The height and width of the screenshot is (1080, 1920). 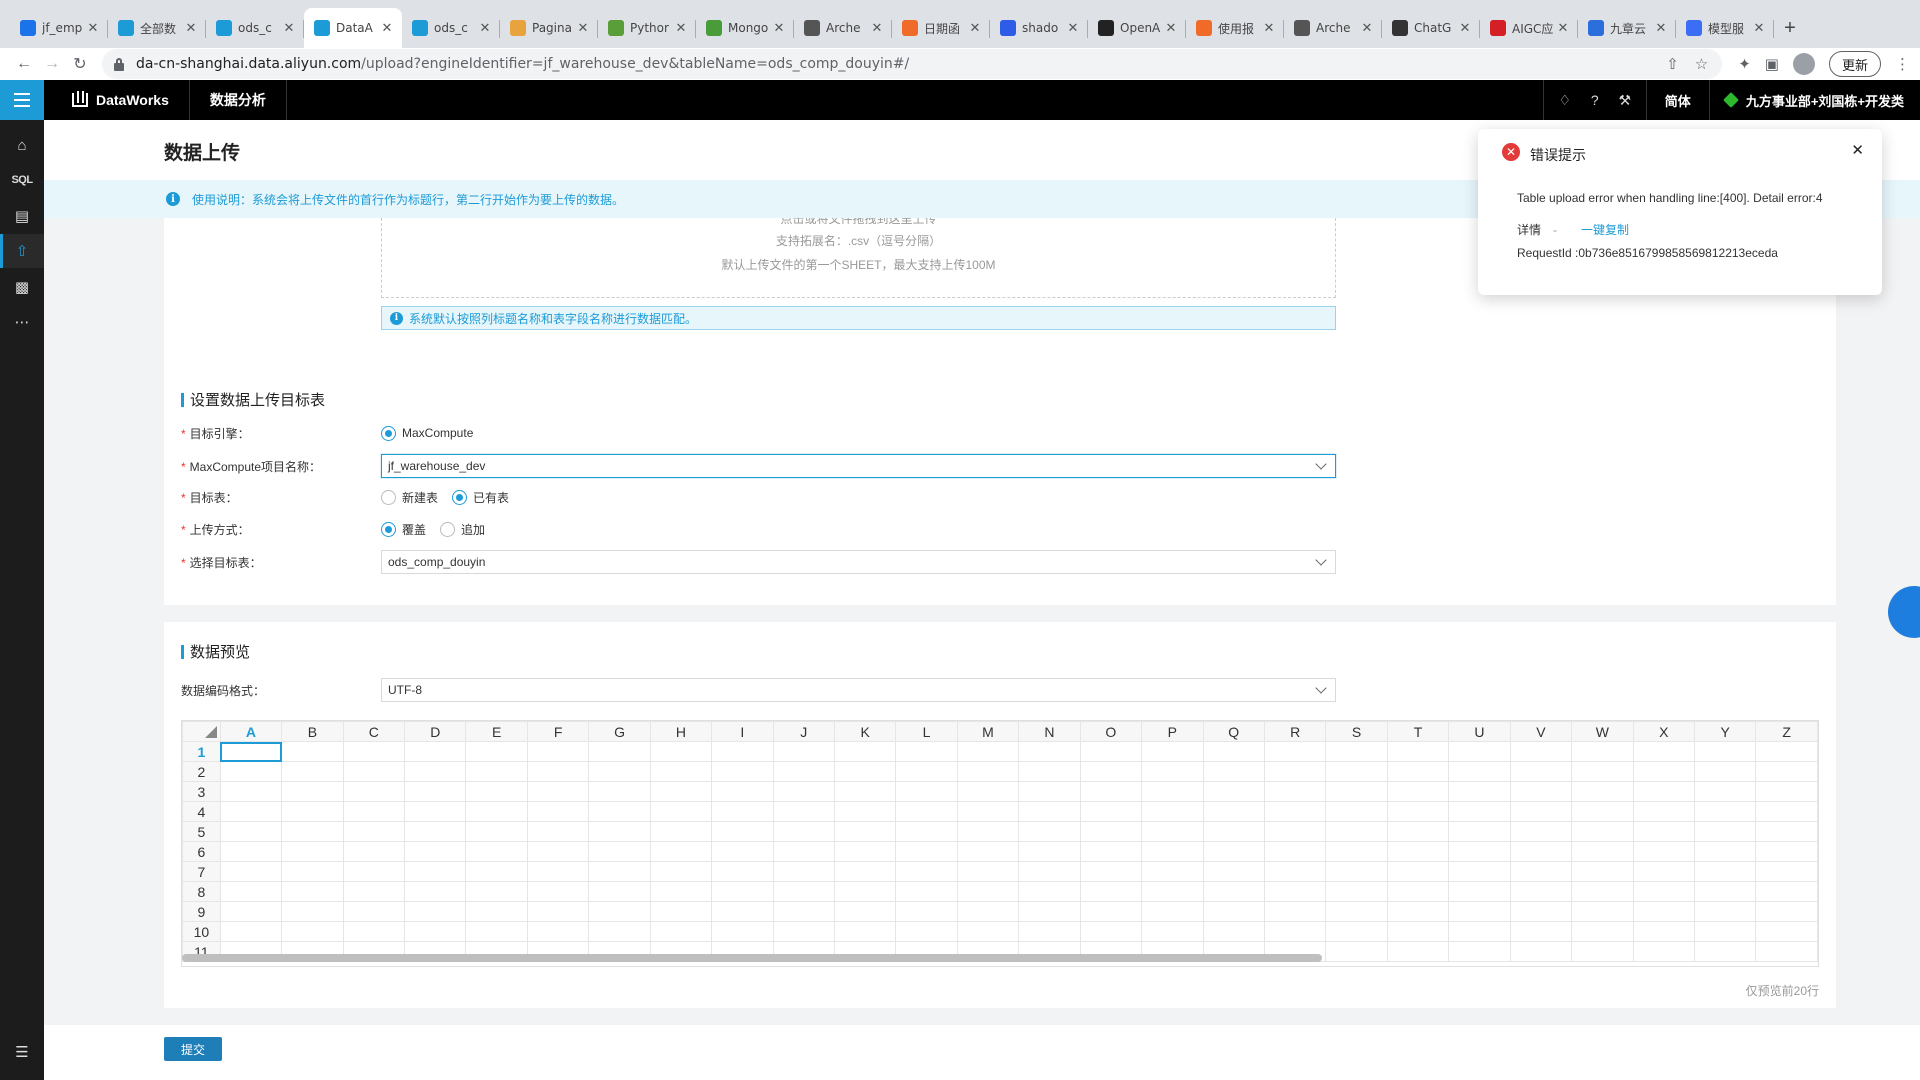 I want to click on browser-tab: Arche ✕, so click(x=1333, y=28).